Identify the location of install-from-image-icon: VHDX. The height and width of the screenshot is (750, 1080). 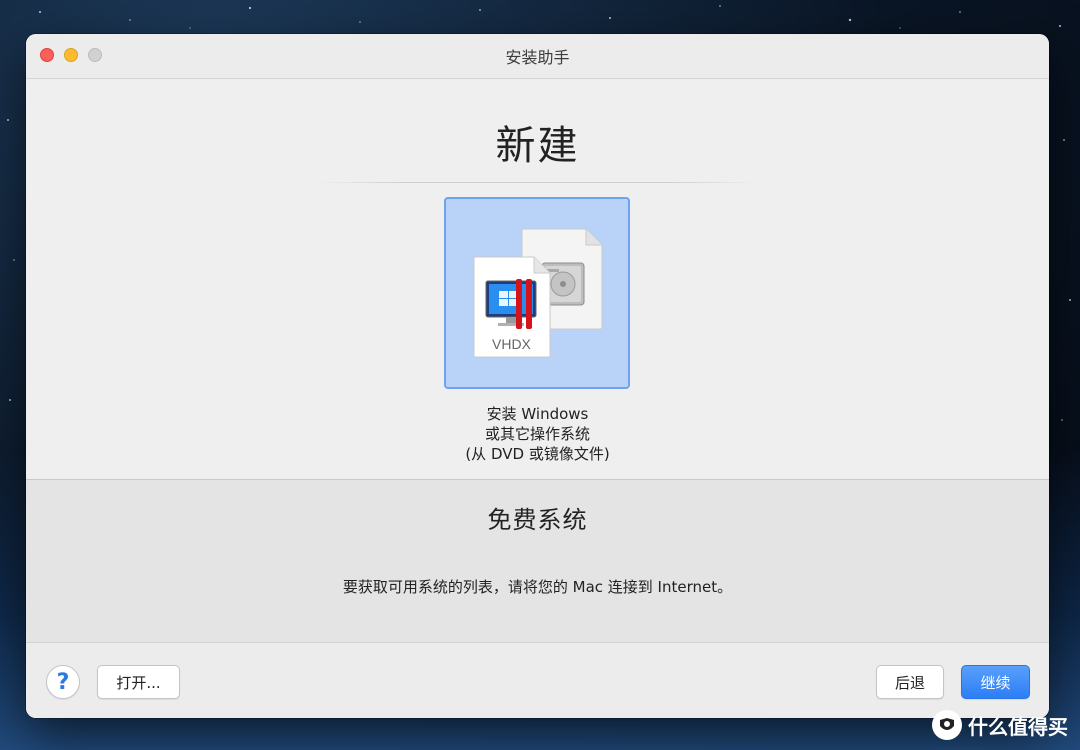
(538, 293).